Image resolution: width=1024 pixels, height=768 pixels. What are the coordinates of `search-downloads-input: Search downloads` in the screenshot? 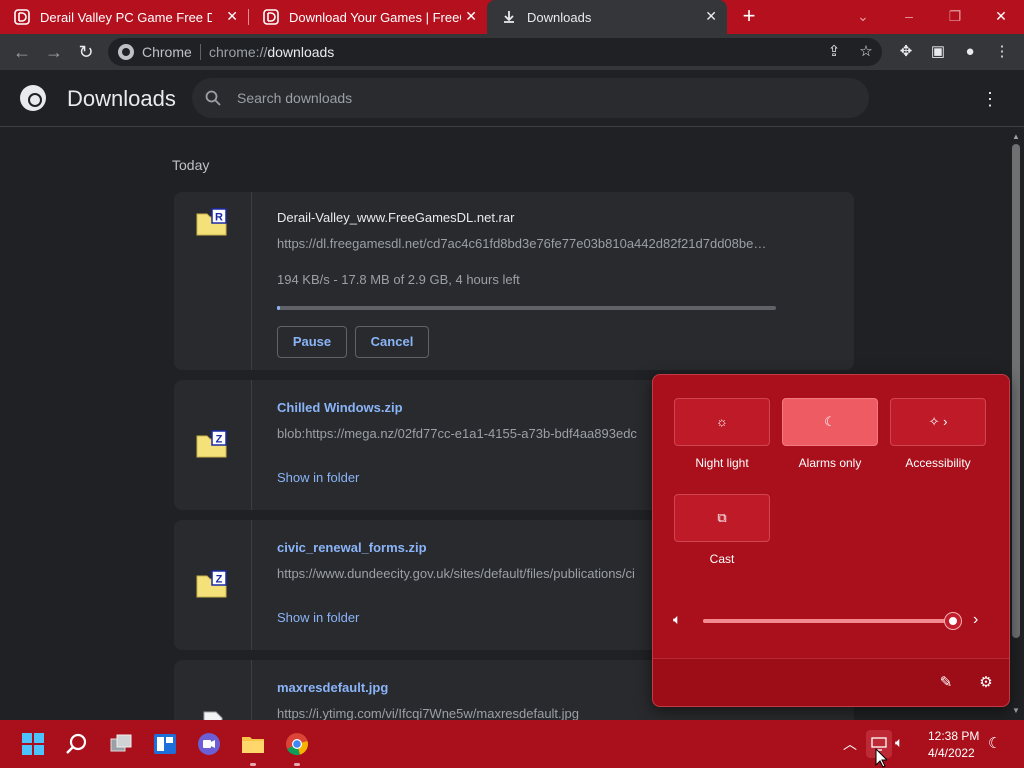 It's located at (530, 98).